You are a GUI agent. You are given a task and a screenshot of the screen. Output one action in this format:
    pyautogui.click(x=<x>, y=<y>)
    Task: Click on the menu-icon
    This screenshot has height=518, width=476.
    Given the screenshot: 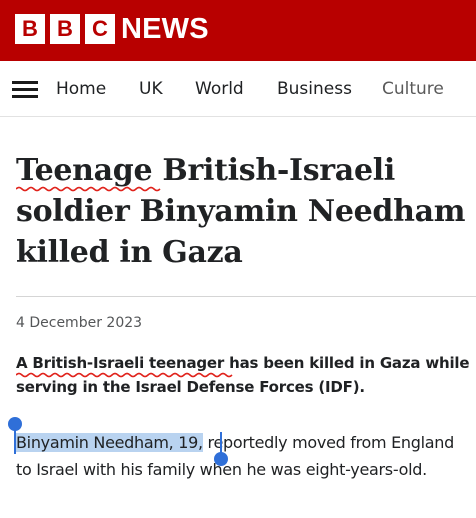 What is the action you would take?
    pyautogui.click(x=25, y=89)
    